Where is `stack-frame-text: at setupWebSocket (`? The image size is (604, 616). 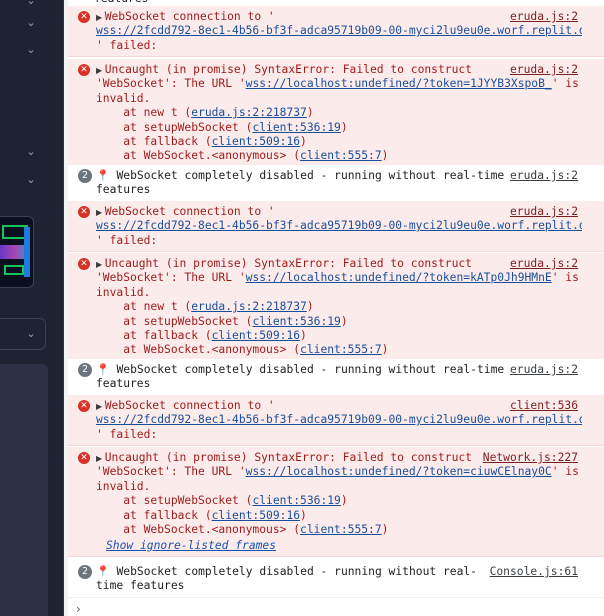
stack-frame-text: at setupWebSocket ( is located at coordinates (174, 501).